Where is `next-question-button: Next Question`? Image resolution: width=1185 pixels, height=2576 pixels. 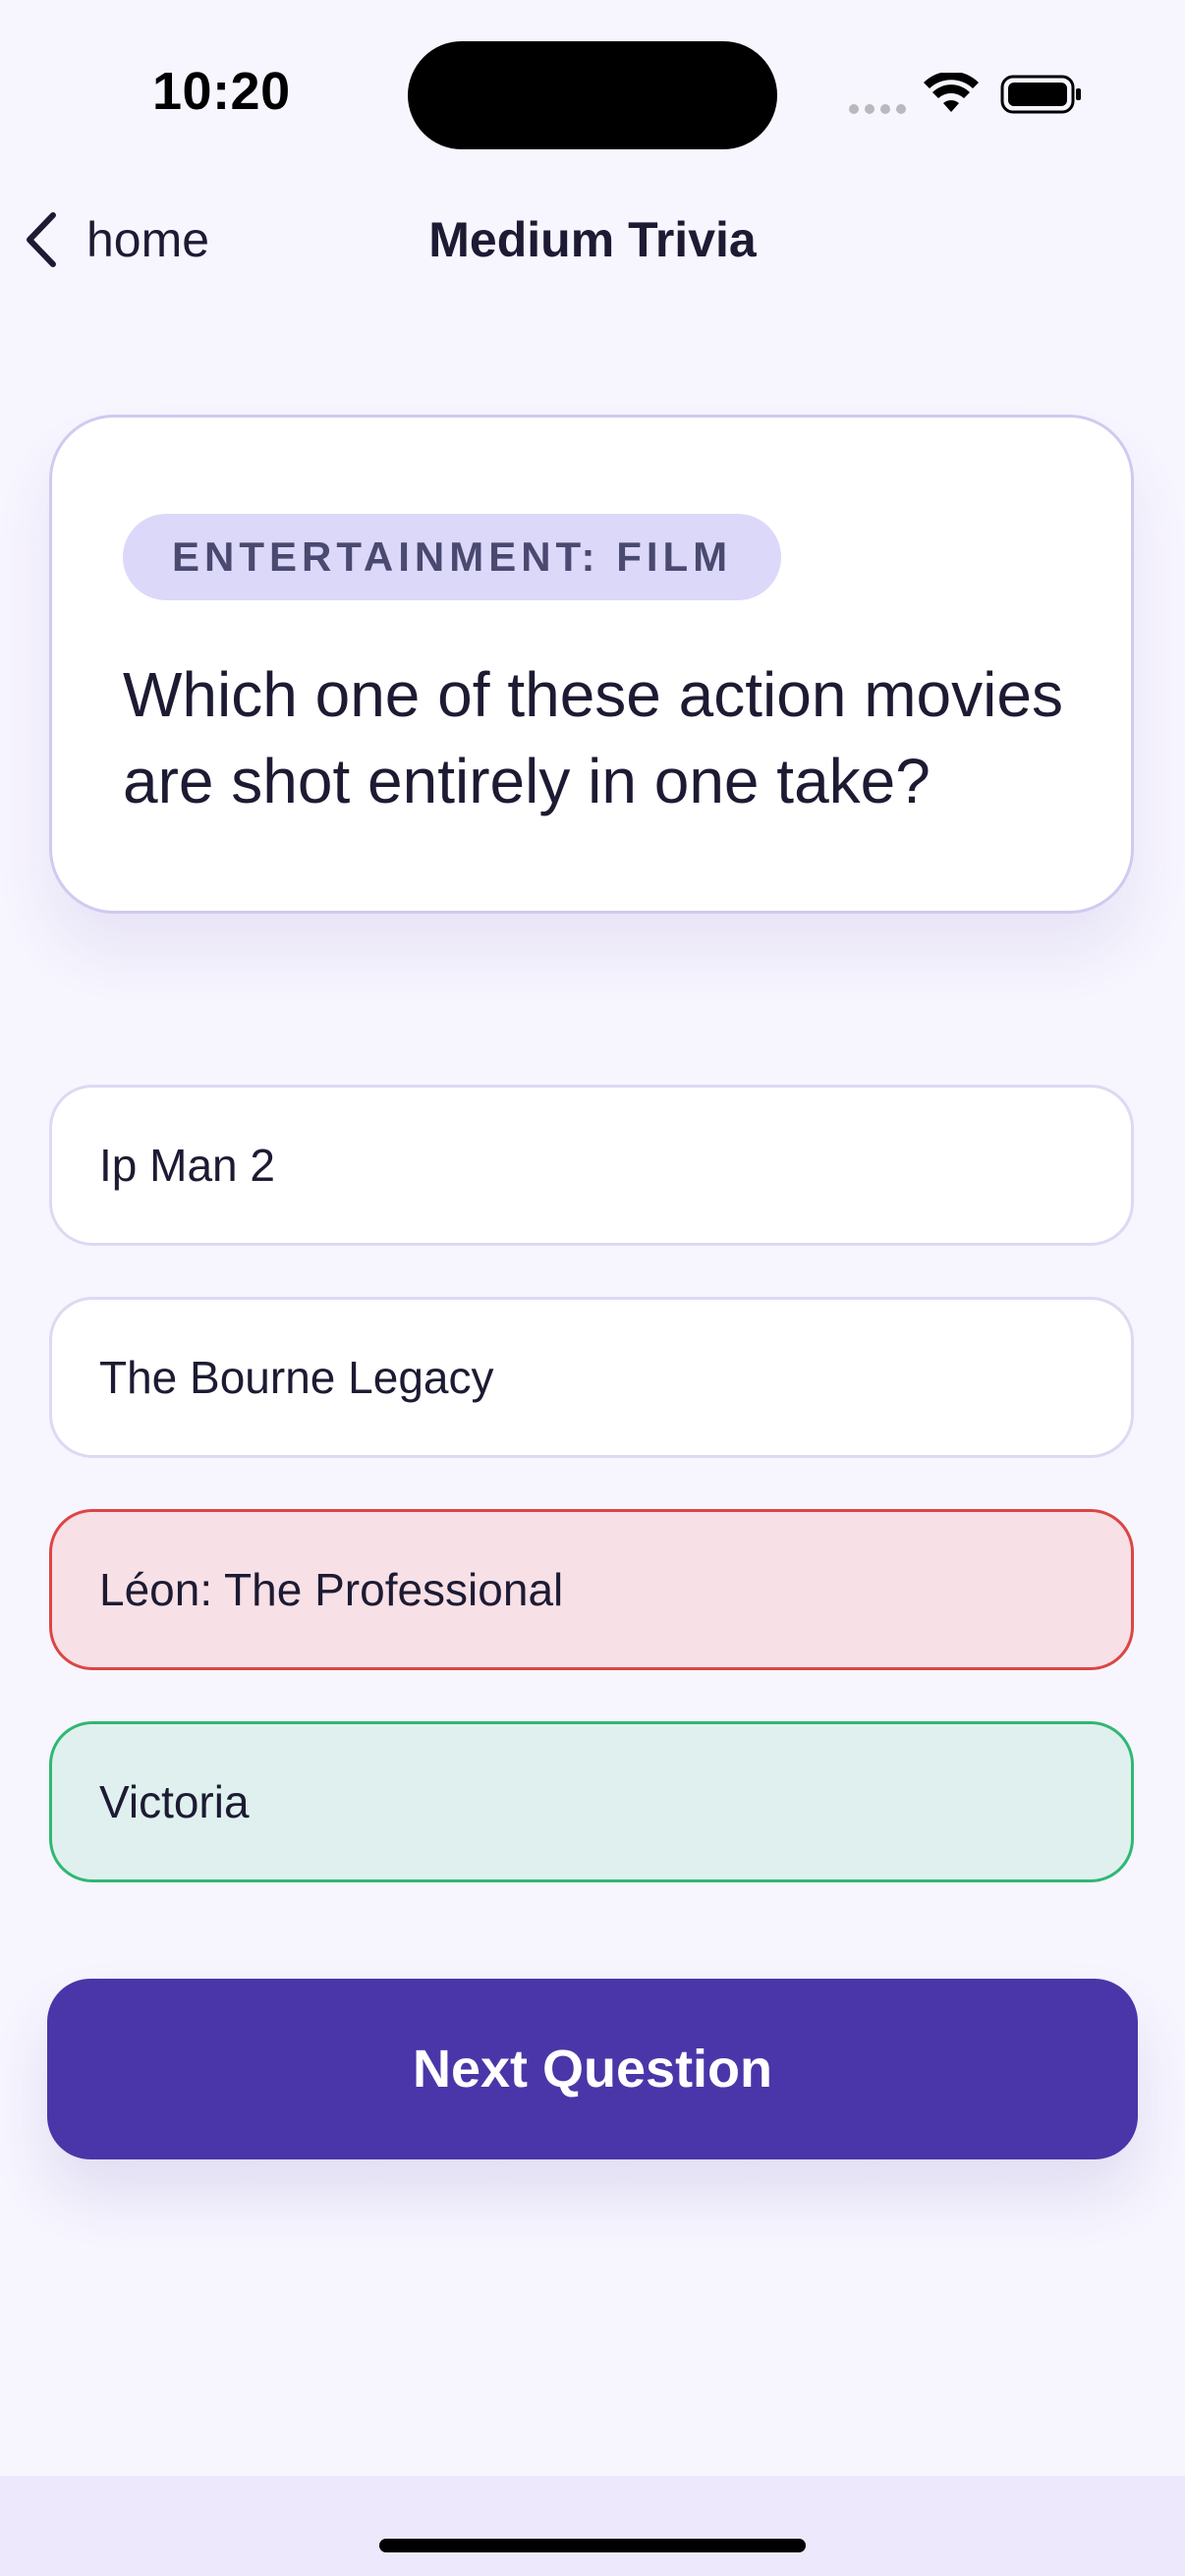 next-question-button: Next Question is located at coordinates (592, 2069).